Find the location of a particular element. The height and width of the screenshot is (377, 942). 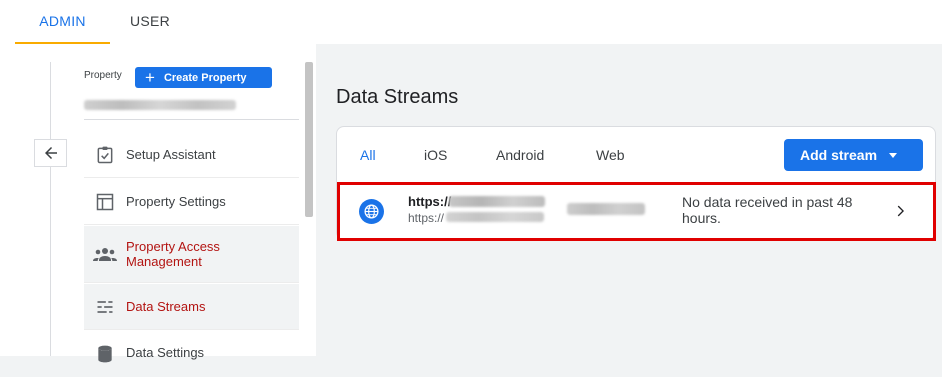

top-tab-bar: ADMIN USER is located at coordinates (471, 22).